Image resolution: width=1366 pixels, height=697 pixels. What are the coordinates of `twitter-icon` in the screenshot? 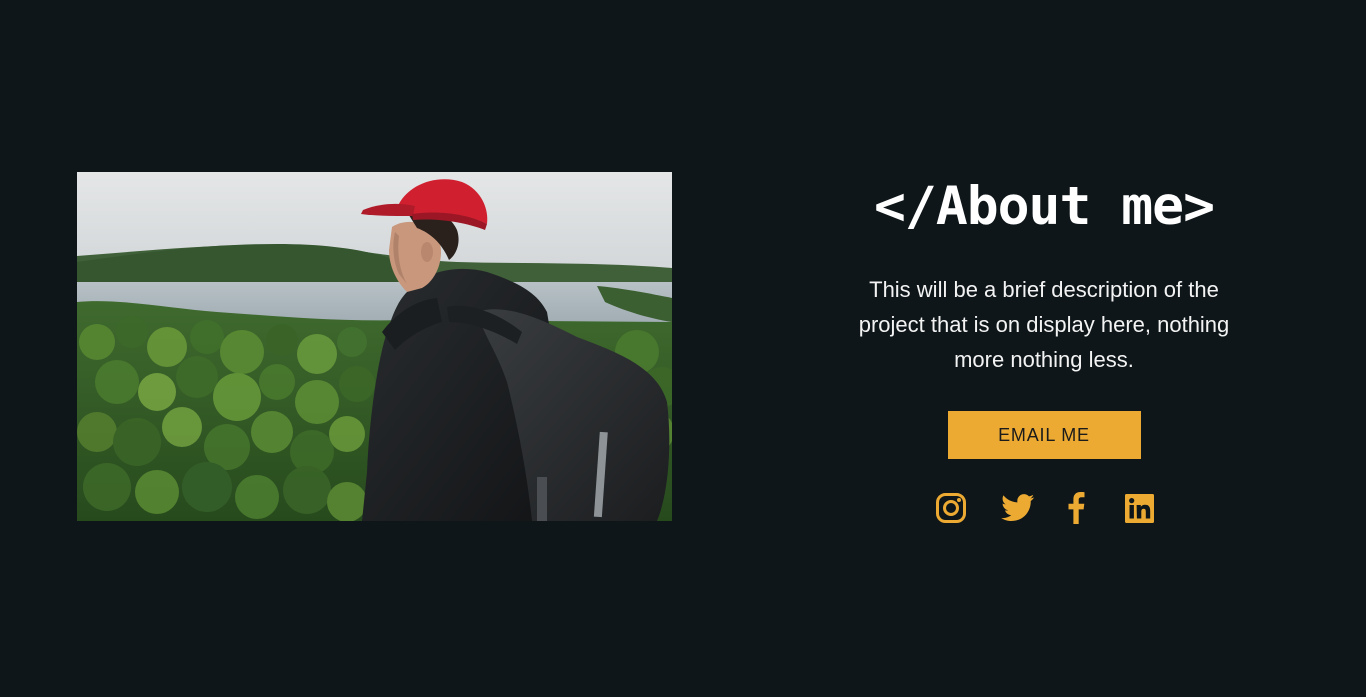 It's located at (1018, 508).